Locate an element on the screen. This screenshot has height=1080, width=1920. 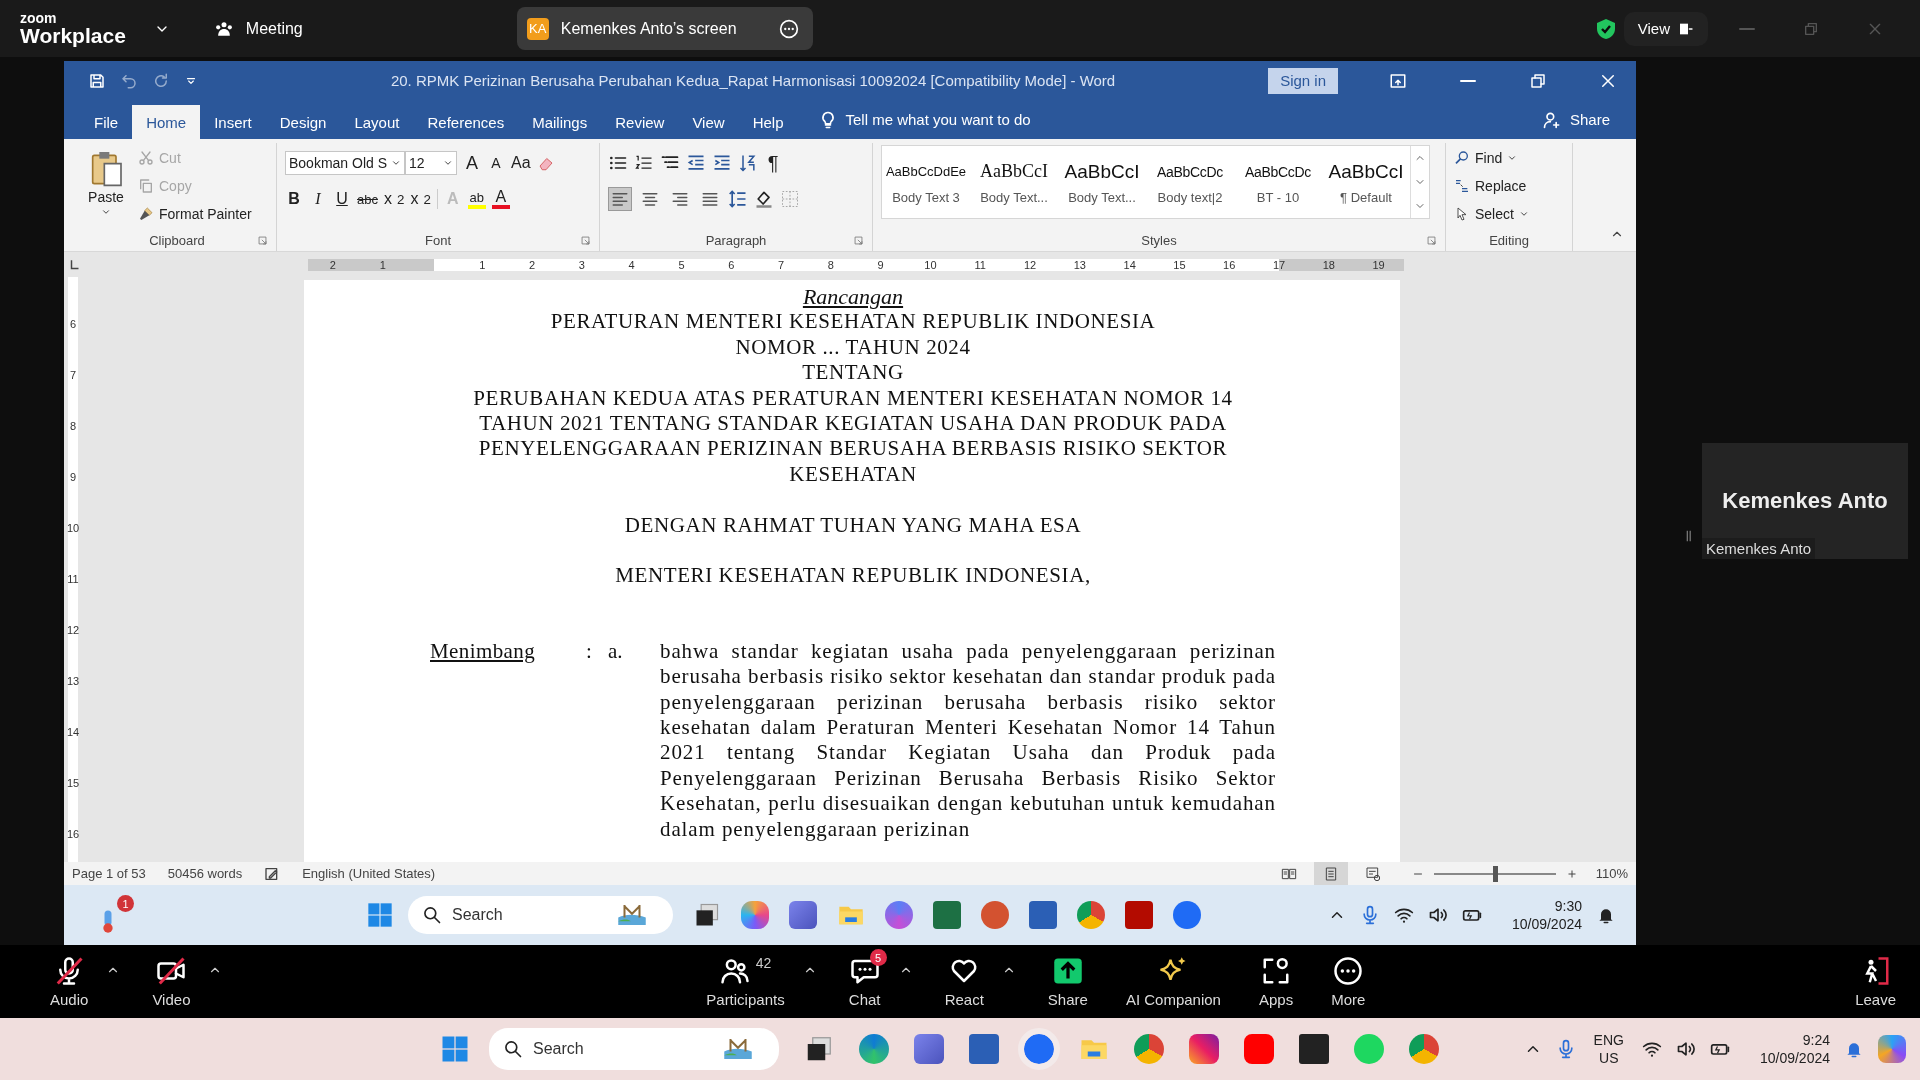
font-size-tool-button: Aa is located at coordinates (521, 163).